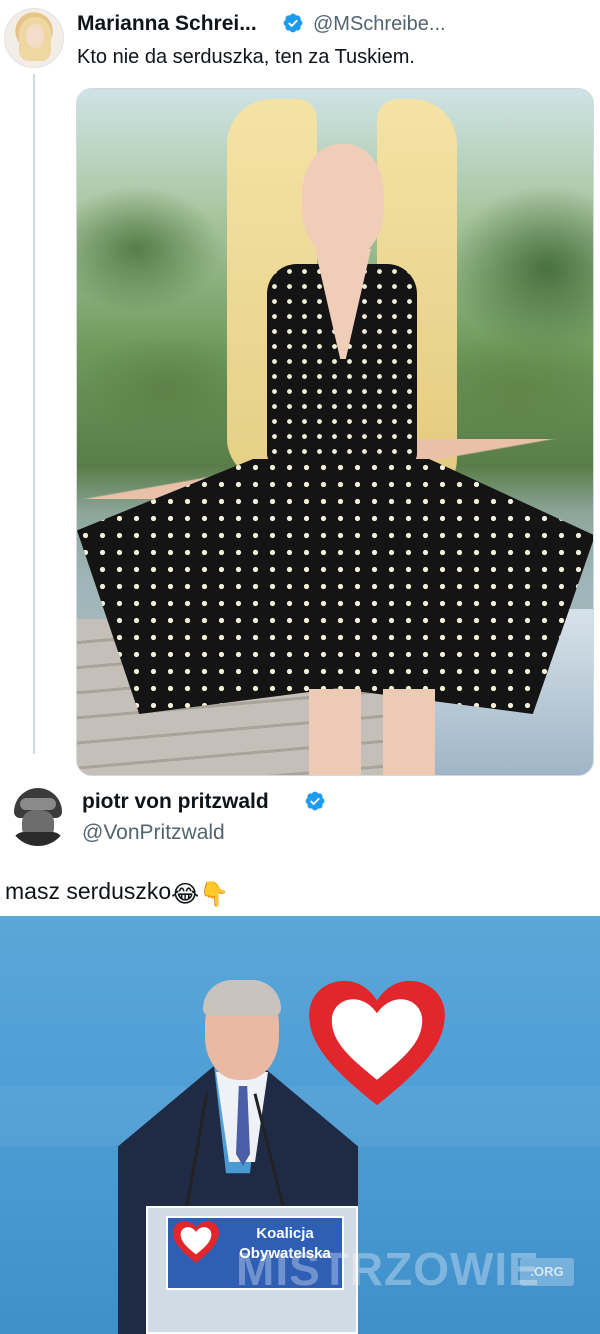 This screenshot has width=600, height=1334. What do you see at coordinates (38, 839) in the screenshot?
I see `avatar-collar` at bounding box center [38, 839].